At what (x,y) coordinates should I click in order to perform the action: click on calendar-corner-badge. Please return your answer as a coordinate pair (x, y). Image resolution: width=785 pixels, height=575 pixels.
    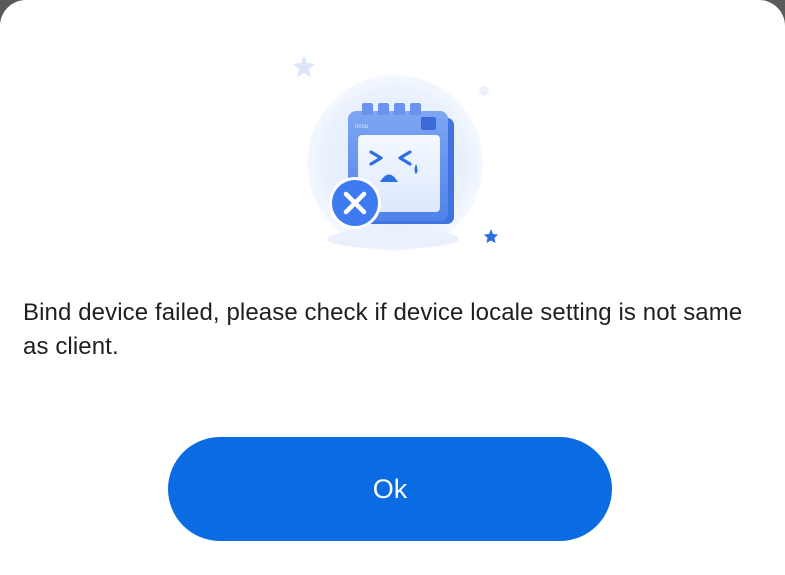
    Looking at the image, I should click on (428, 123).